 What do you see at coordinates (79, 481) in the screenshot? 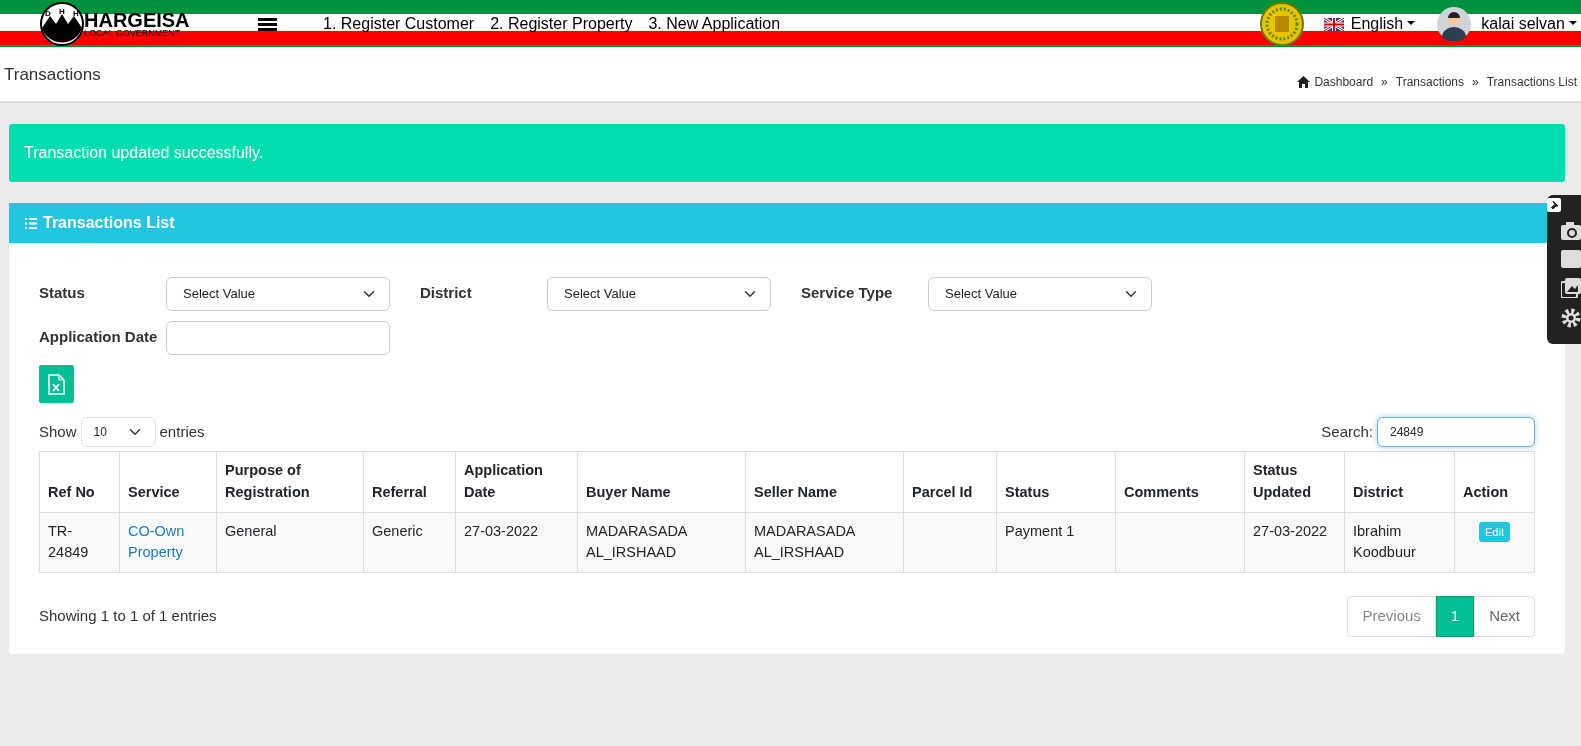
I see `column-header: Ref No` at bounding box center [79, 481].